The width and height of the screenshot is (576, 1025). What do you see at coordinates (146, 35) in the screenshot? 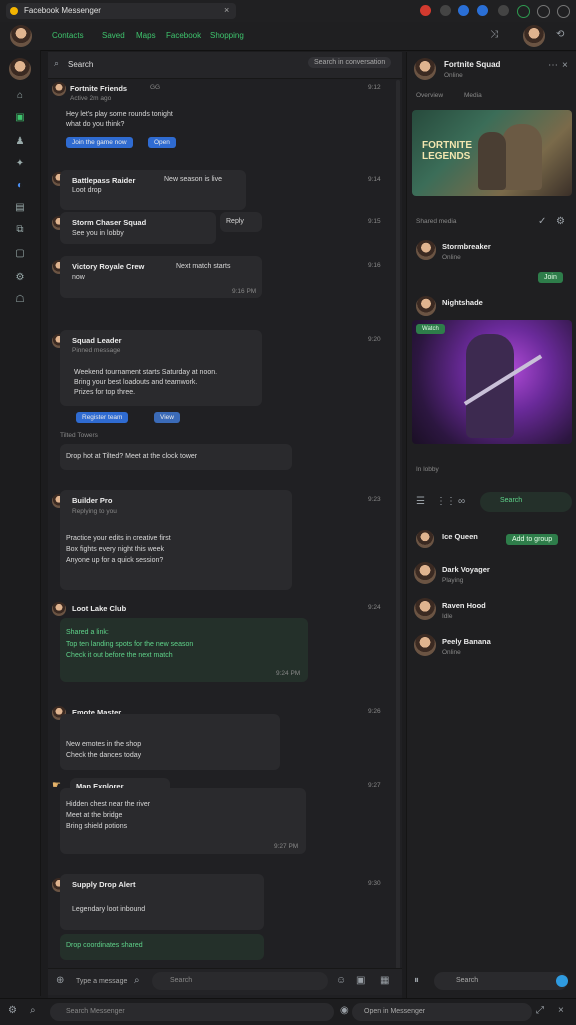
I see `nav-link-maps: Maps` at bounding box center [146, 35].